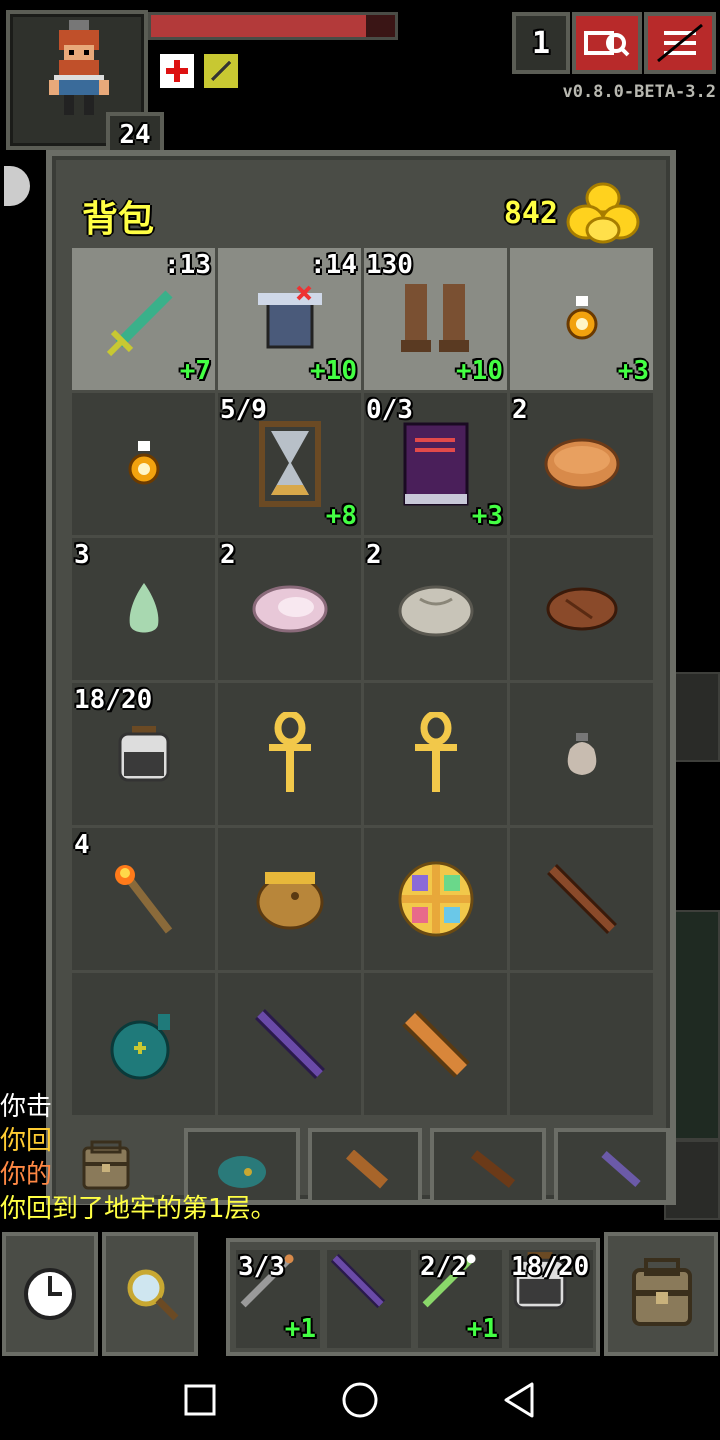 The width and height of the screenshot is (720, 1440). I want to click on depth-value: 24, so click(135, 135).